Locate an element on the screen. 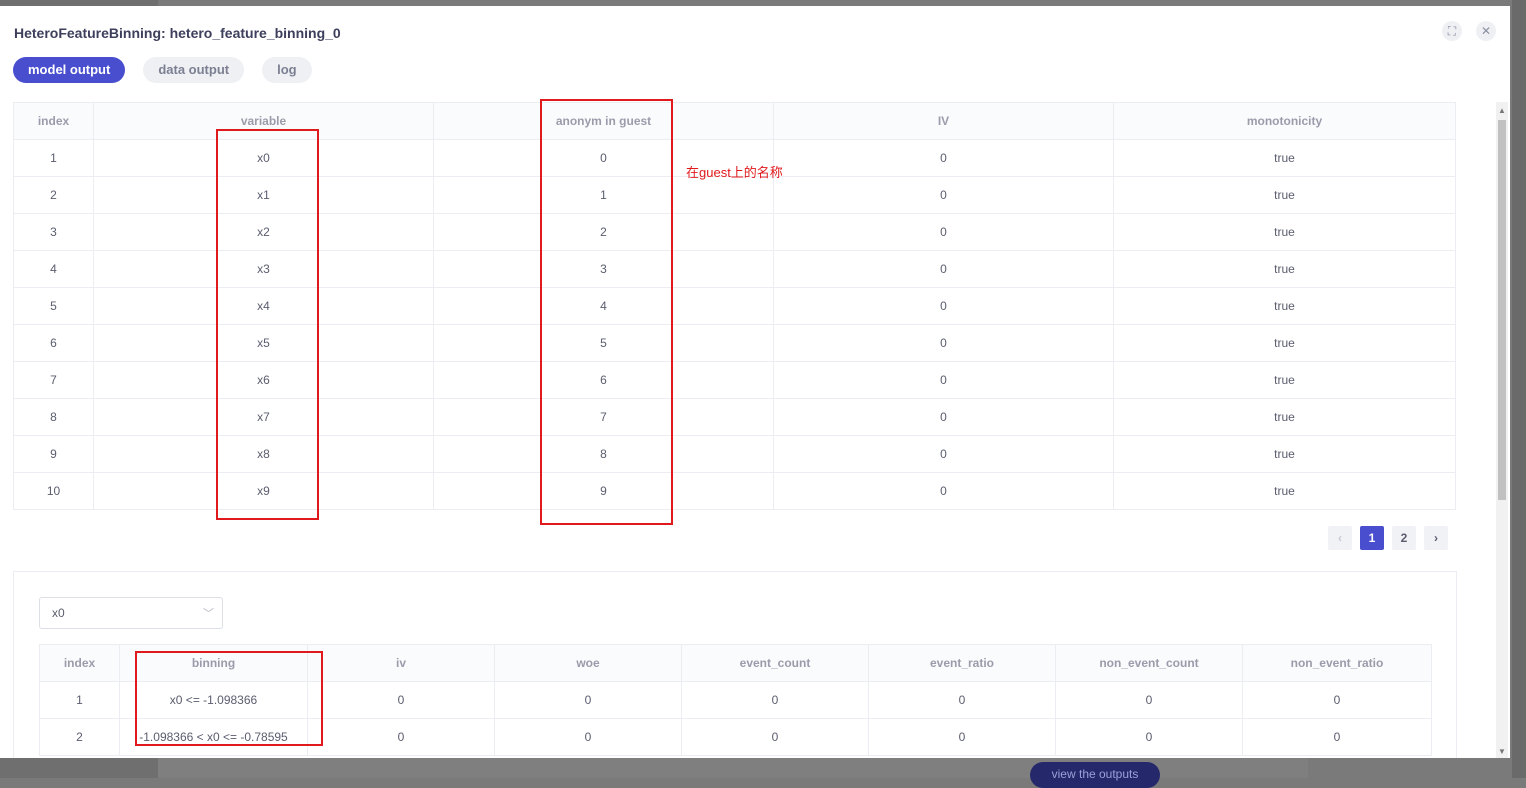  chevron-down-icon: ﹀ is located at coordinates (208, 614).